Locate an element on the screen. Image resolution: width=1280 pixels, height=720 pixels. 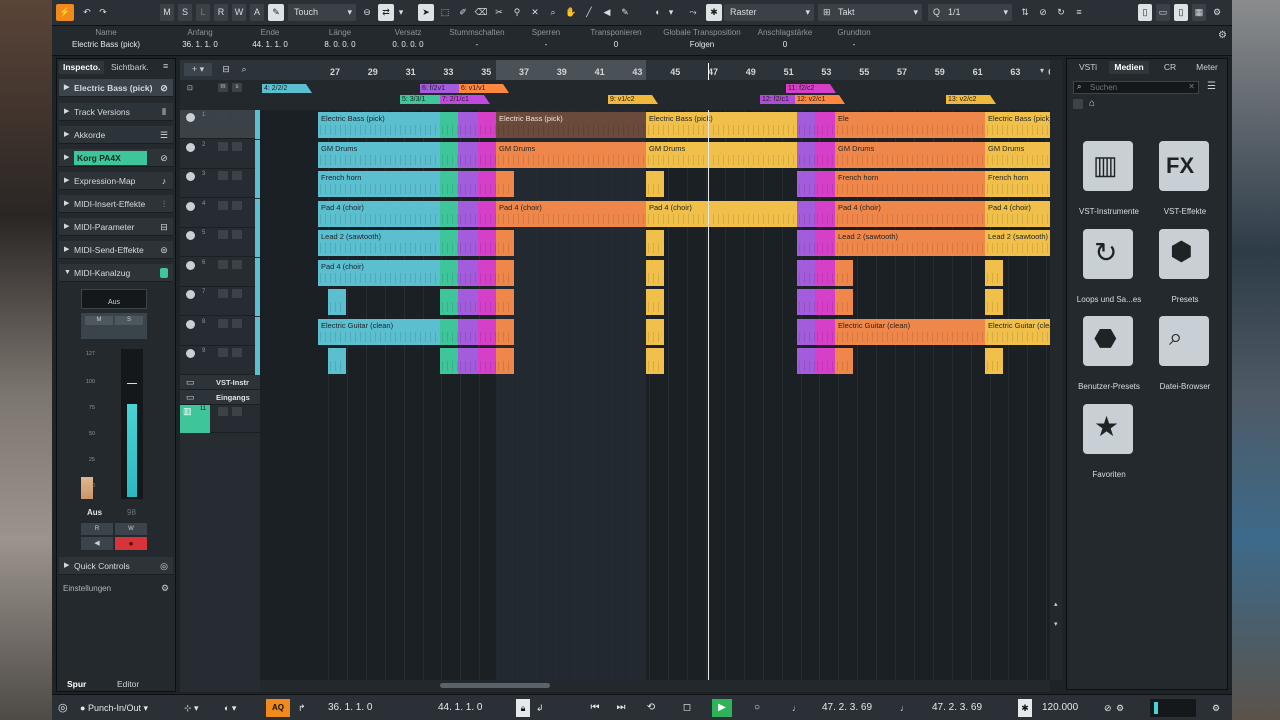
marker: 9: v1/c2 is located at coordinates (633, 99).